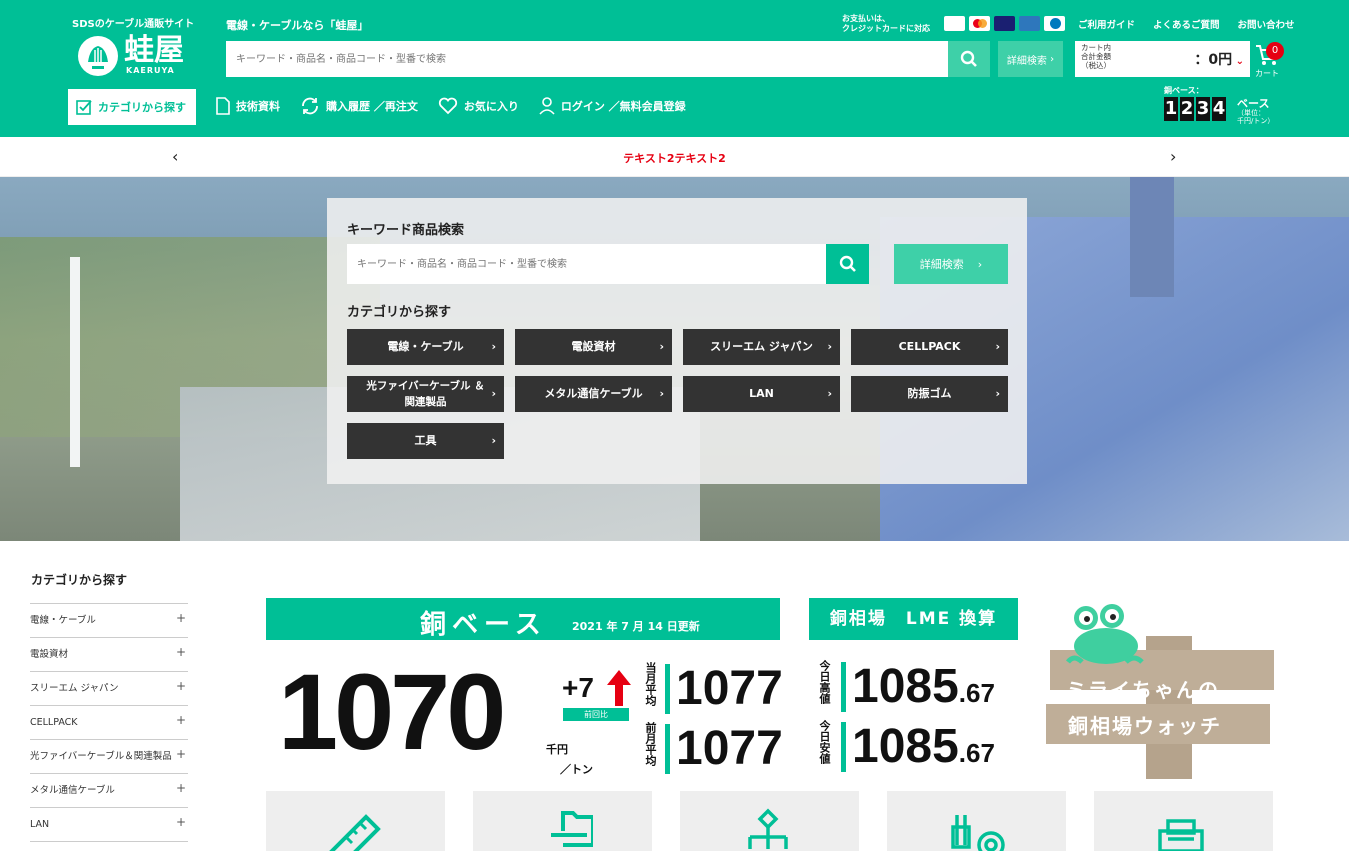  What do you see at coordinates (1106, 24) in the screenshot?
I see `guide-link: ご利用ガイド` at bounding box center [1106, 24].